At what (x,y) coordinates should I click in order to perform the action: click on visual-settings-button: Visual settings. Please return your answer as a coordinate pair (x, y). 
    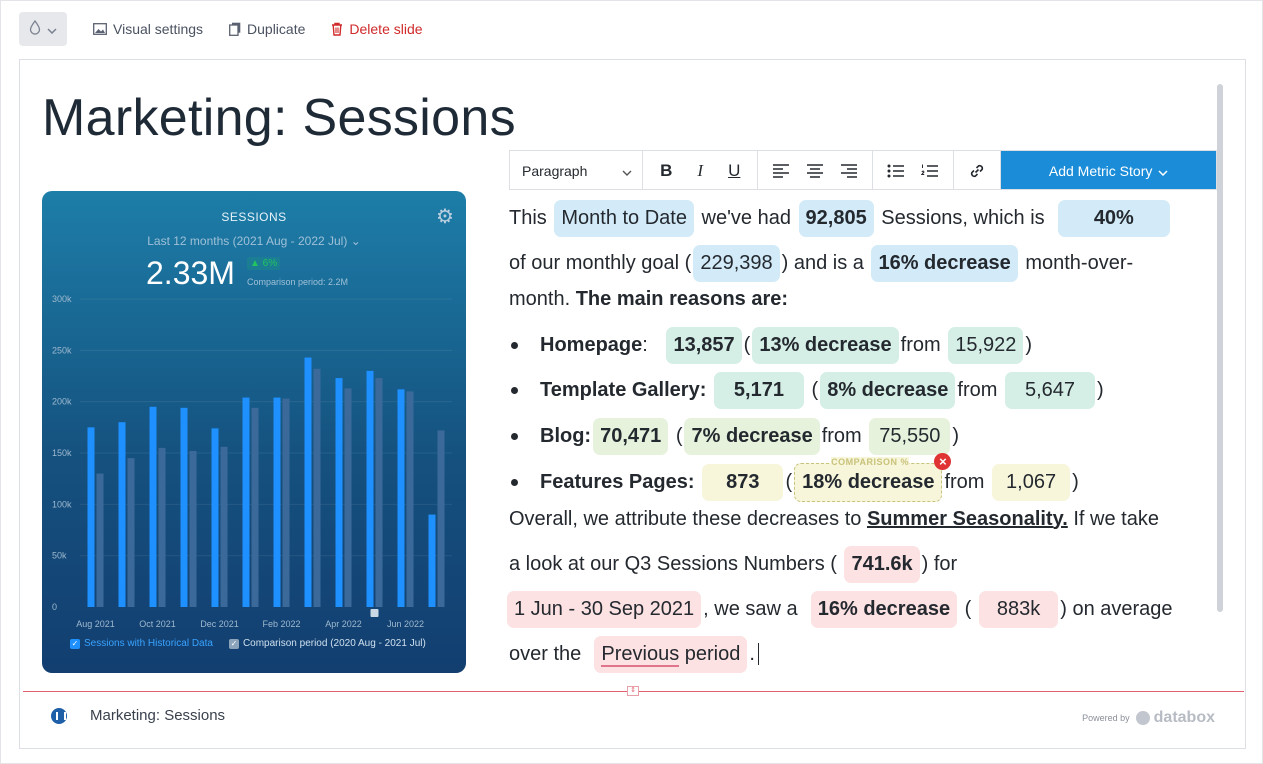
    Looking at the image, I should click on (148, 29).